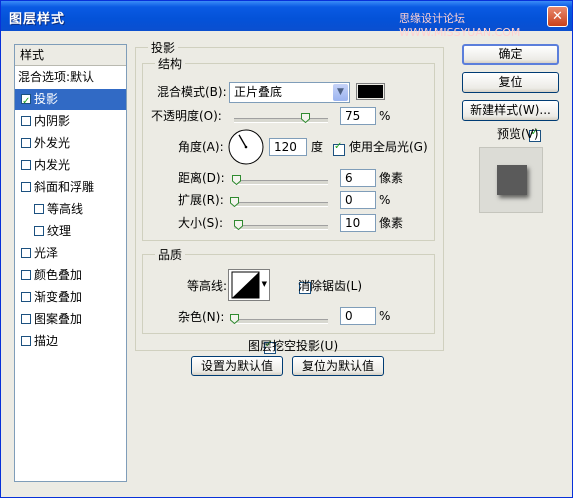  I want to click on preview-label: 预览(V), so click(518, 134).